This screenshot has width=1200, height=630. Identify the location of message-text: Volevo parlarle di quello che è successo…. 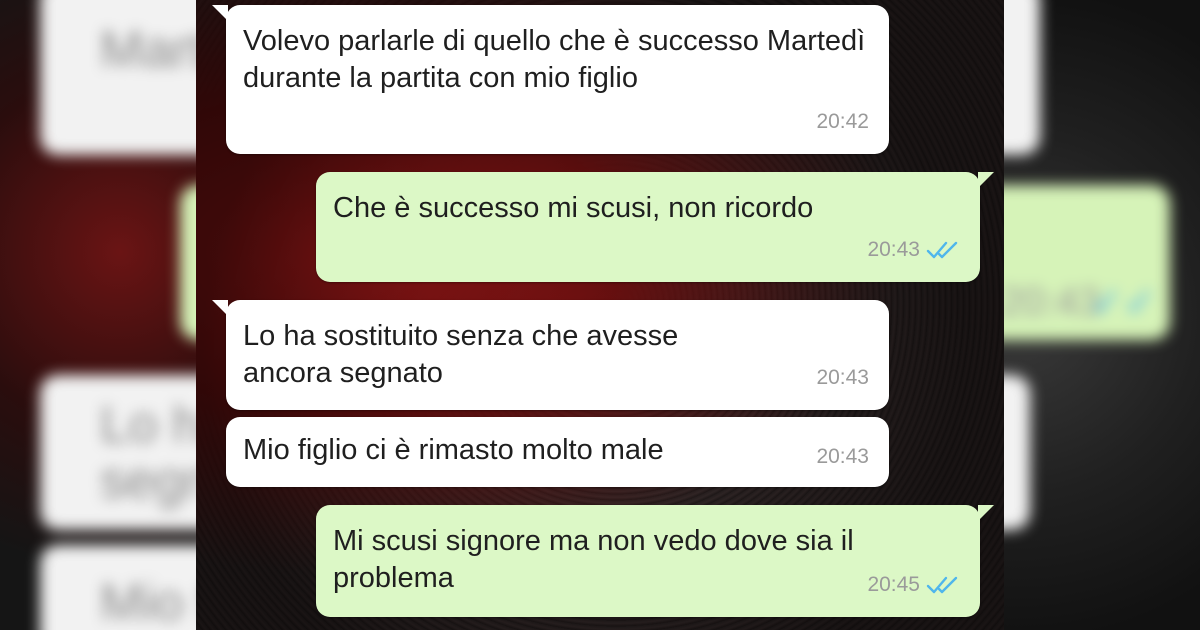
(554, 59).